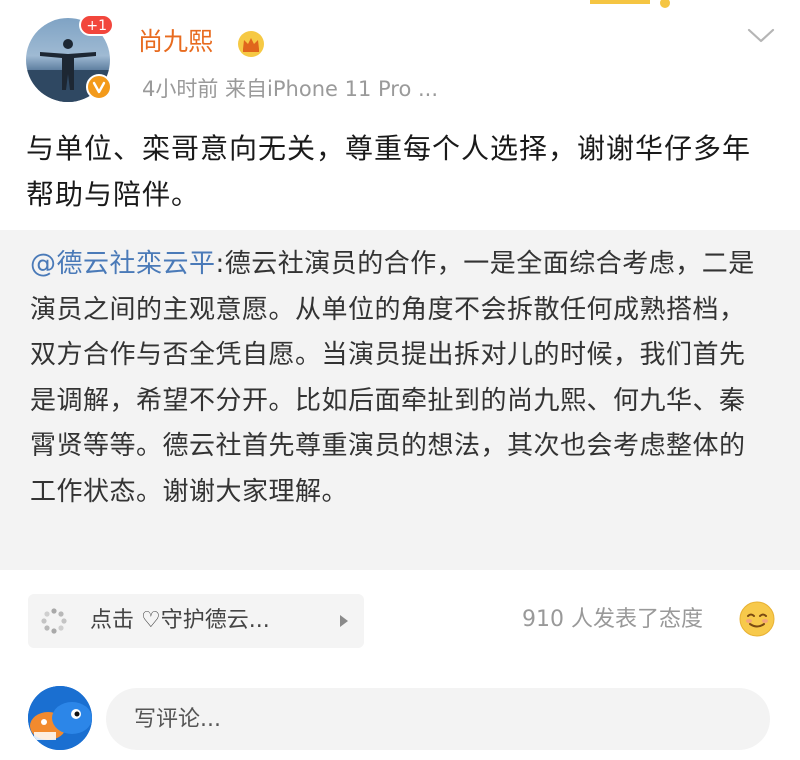  Describe the element at coordinates (761, 36) in the screenshot. I see `chevron-down-icon` at that location.